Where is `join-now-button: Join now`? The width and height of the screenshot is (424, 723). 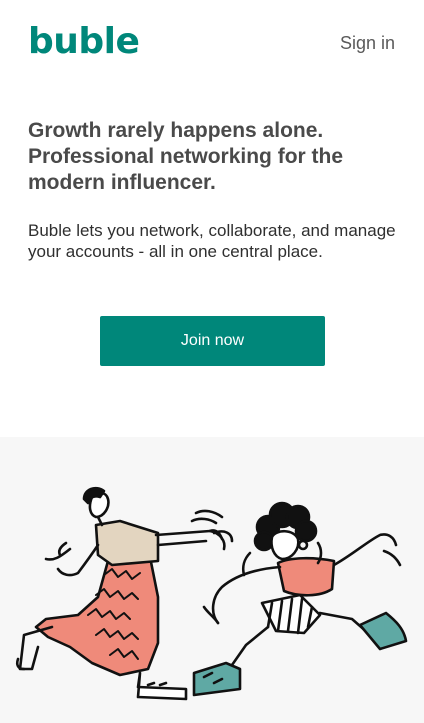
join-now-button: Join now is located at coordinates (212, 341).